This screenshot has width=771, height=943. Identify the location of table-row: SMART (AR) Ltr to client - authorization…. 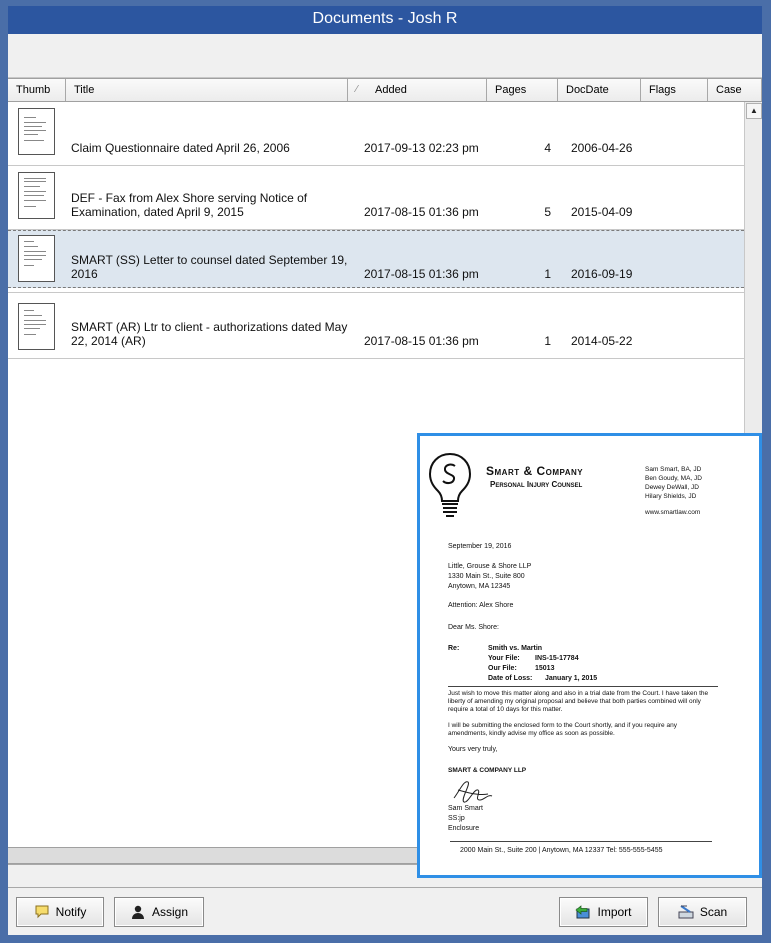
(376, 325).